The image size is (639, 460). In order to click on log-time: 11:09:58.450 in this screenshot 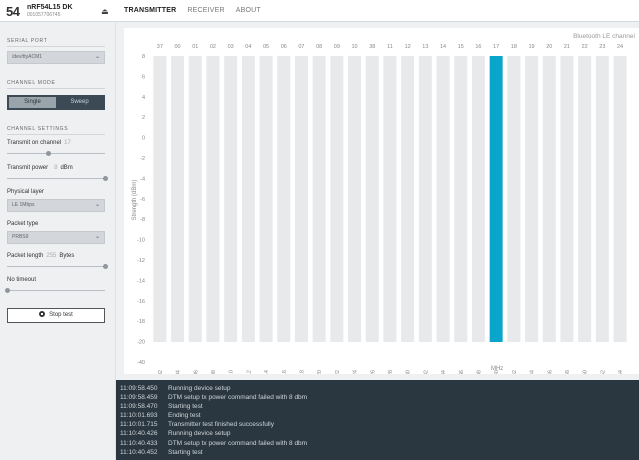, I will do `click(139, 388)`.